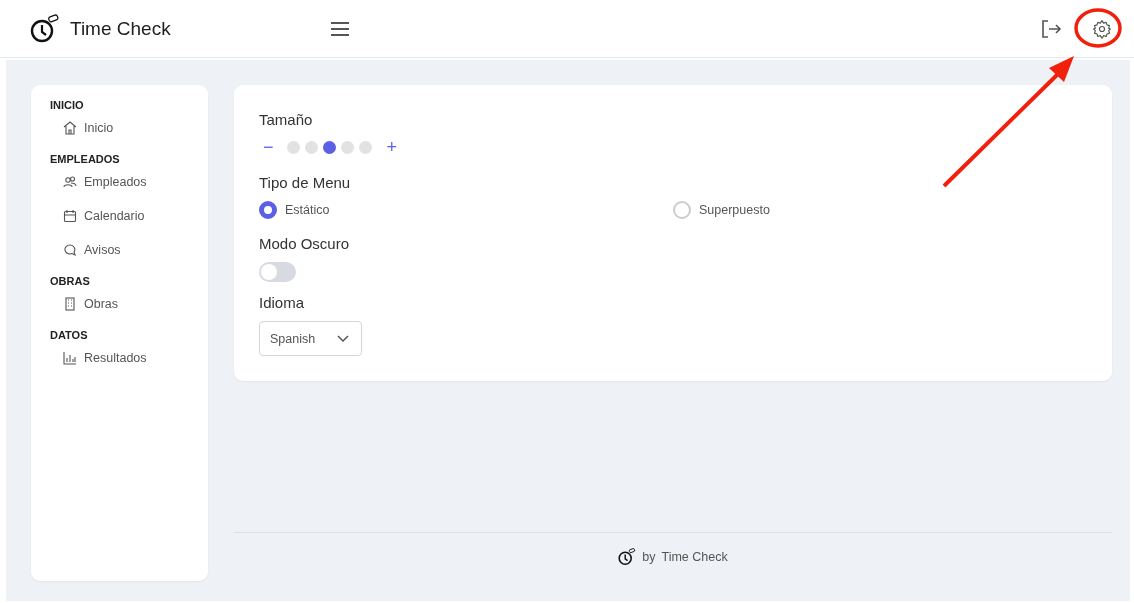  Describe the element at coordinates (268, 210) in the screenshot. I see `radio-button` at that location.